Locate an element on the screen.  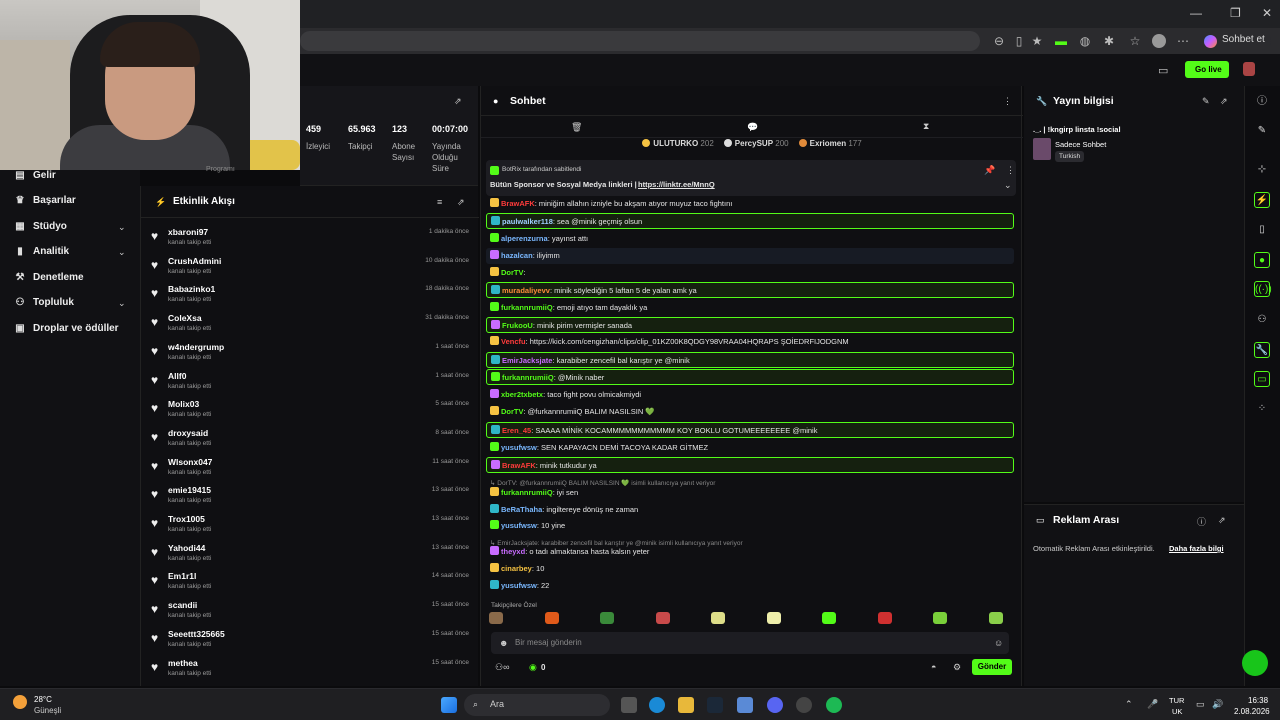
chat-username: alperenzurna is located at coordinates (524, 238).